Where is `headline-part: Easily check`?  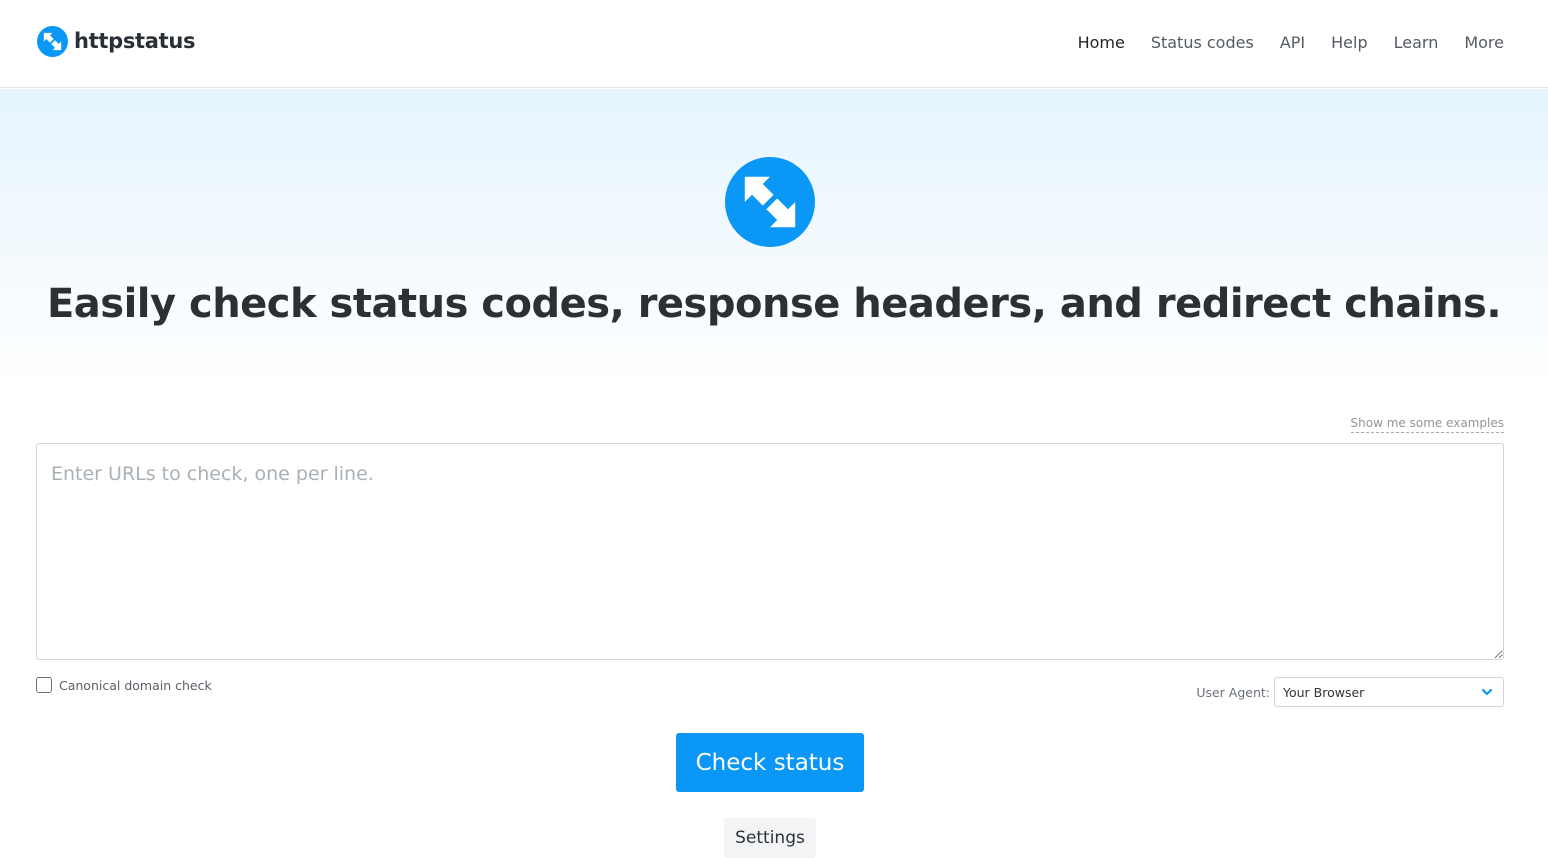
headline-part: Easily check is located at coordinates (188, 304).